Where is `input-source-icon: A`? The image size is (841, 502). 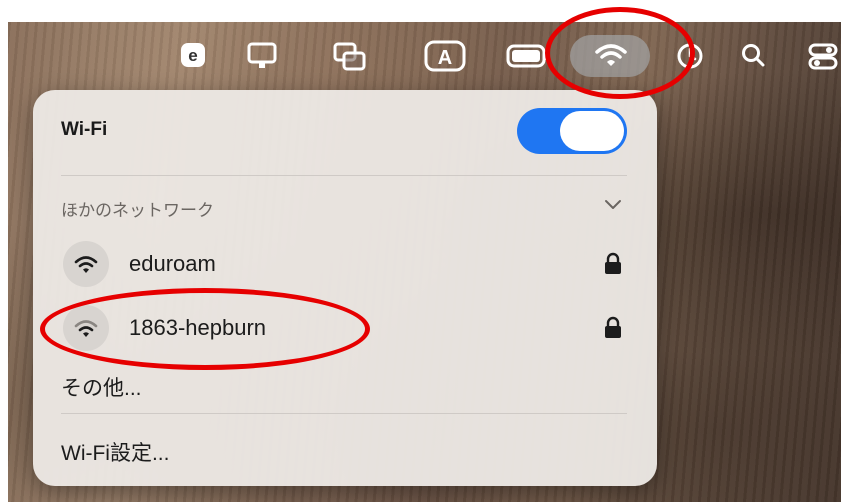 input-source-icon: A is located at coordinates (445, 56).